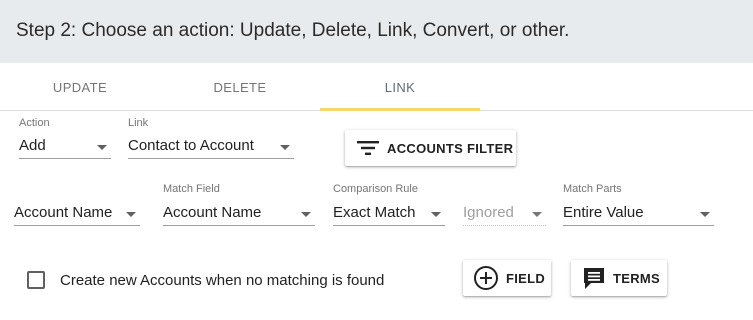 Image resolution: width=753 pixels, height=320 pixels. Describe the element at coordinates (240, 87) in the screenshot. I see `tab-delete: DELETE` at that location.